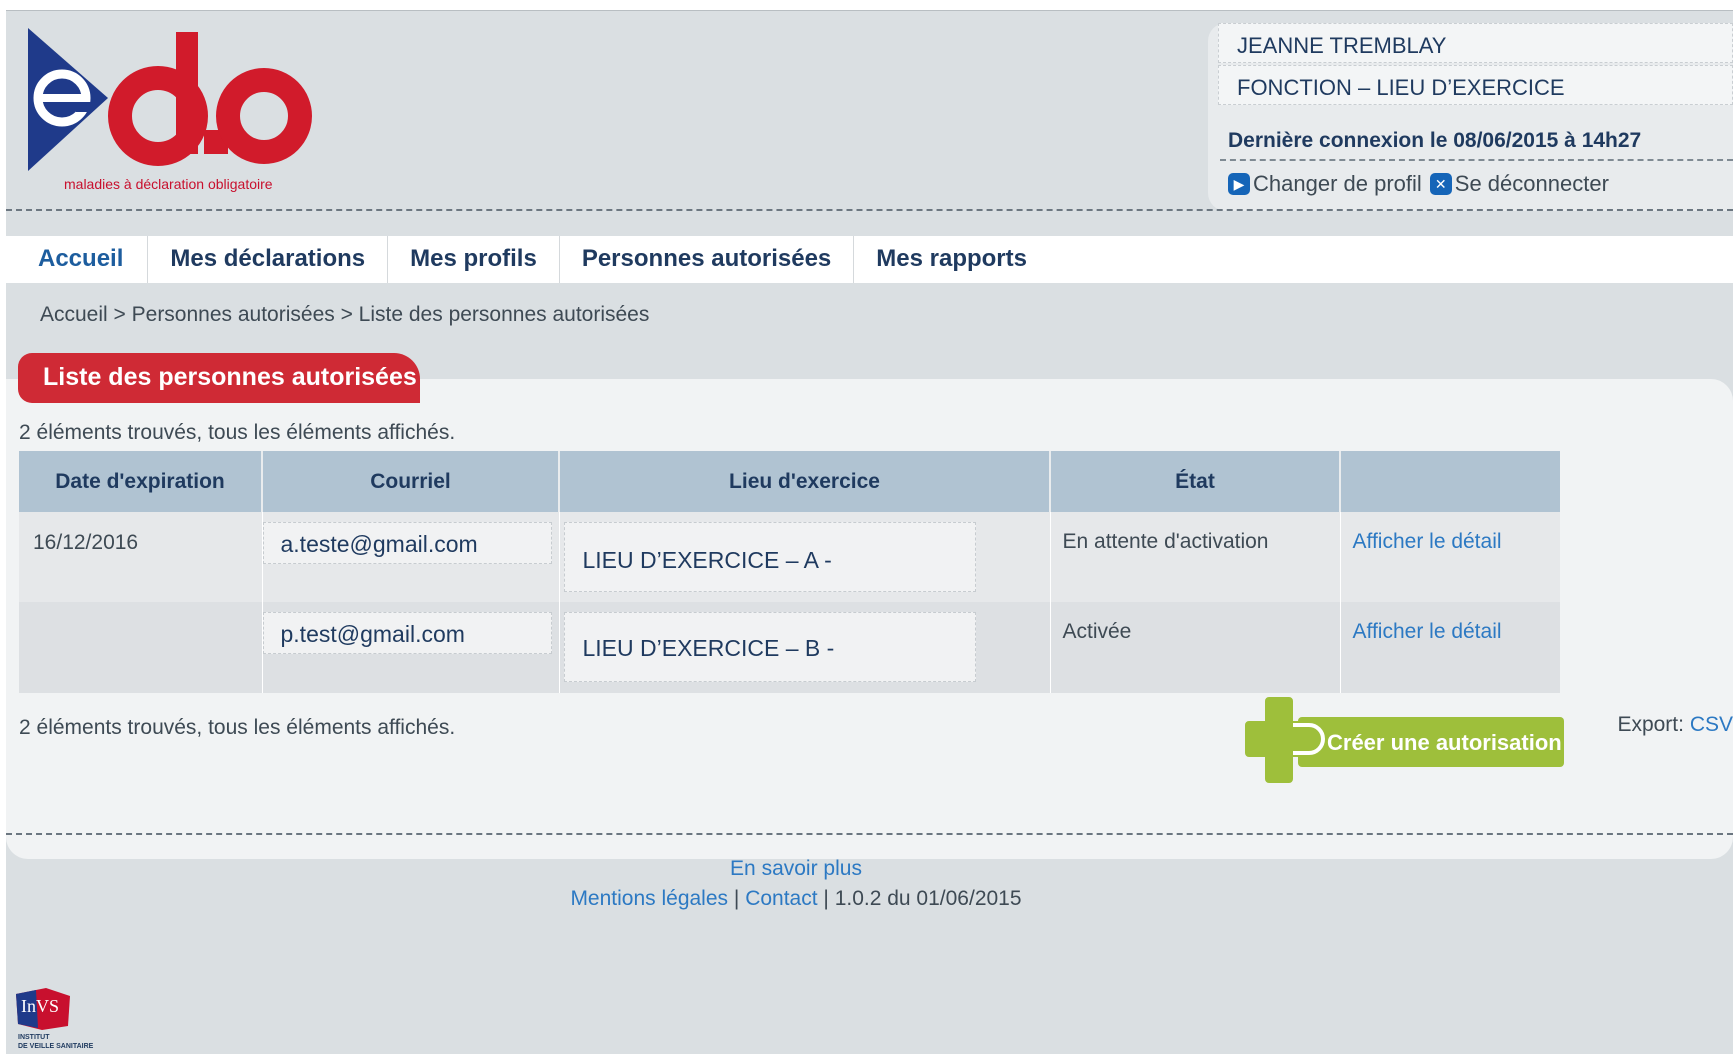 This screenshot has height=1061, width=1733. What do you see at coordinates (40, 1006) in the screenshot?
I see `invs-abbr: InVS` at bounding box center [40, 1006].